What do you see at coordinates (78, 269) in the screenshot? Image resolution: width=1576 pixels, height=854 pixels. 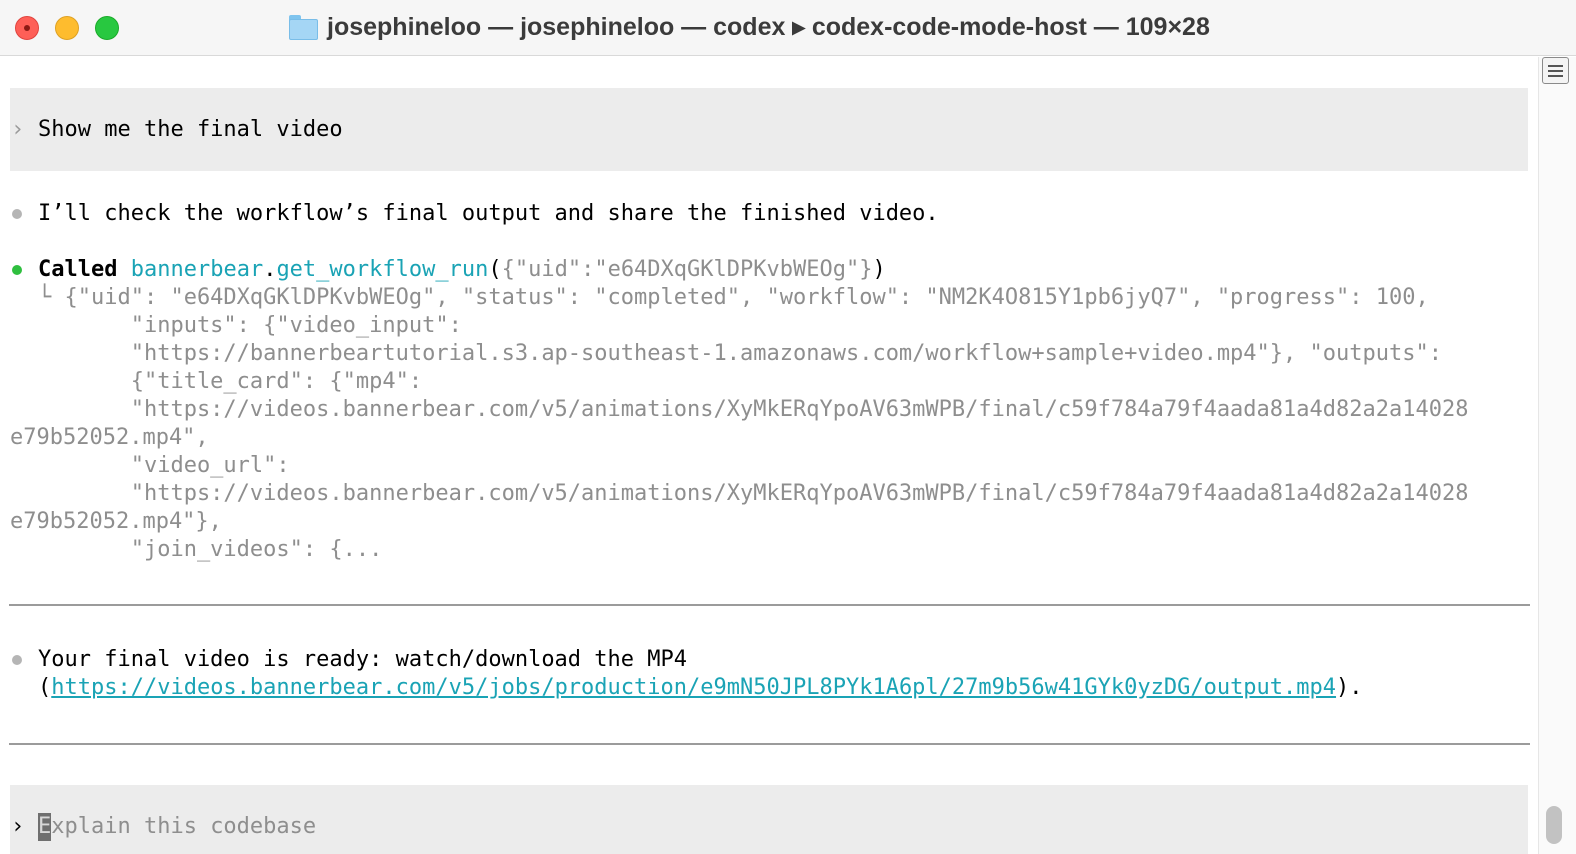 I see `tool-call-status: Called` at bounding box center [78, 269].